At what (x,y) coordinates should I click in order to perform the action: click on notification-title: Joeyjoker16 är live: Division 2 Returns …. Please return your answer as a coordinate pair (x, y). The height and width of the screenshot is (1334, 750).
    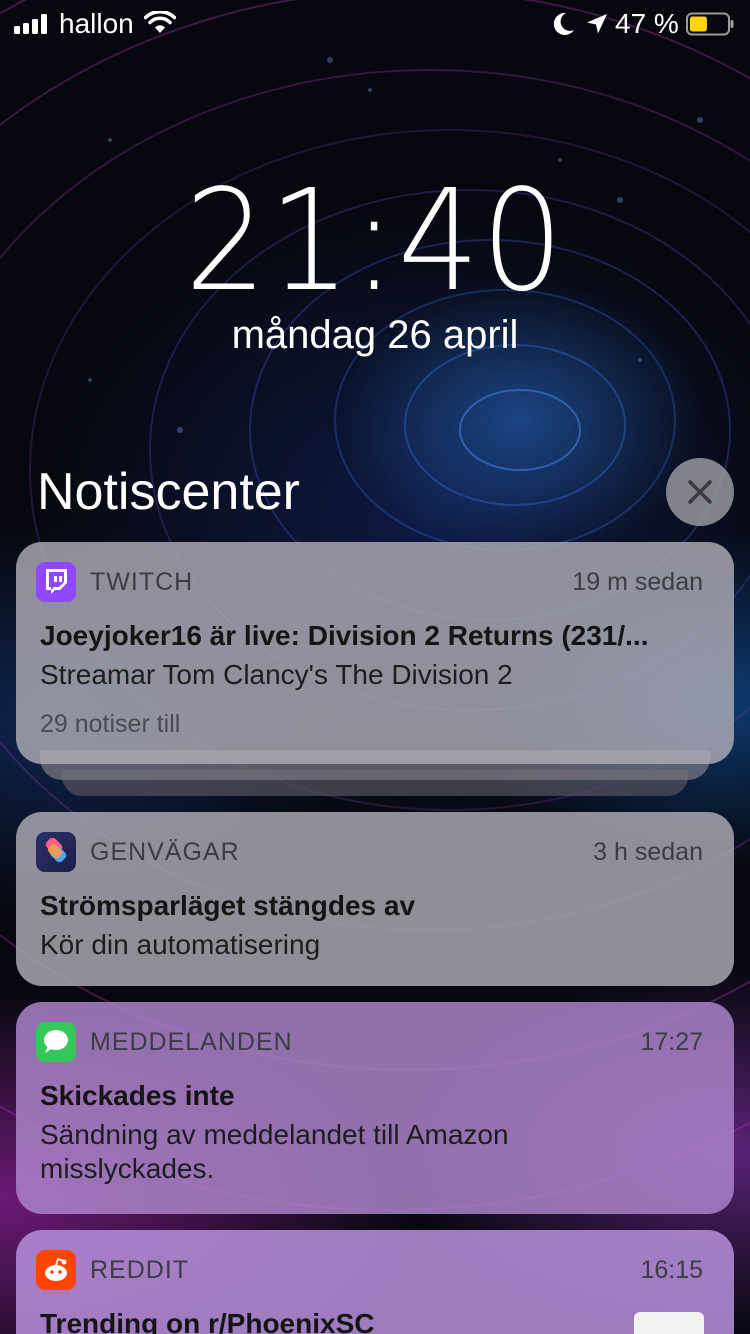
    Looking at the image, I should click on (344, 635).